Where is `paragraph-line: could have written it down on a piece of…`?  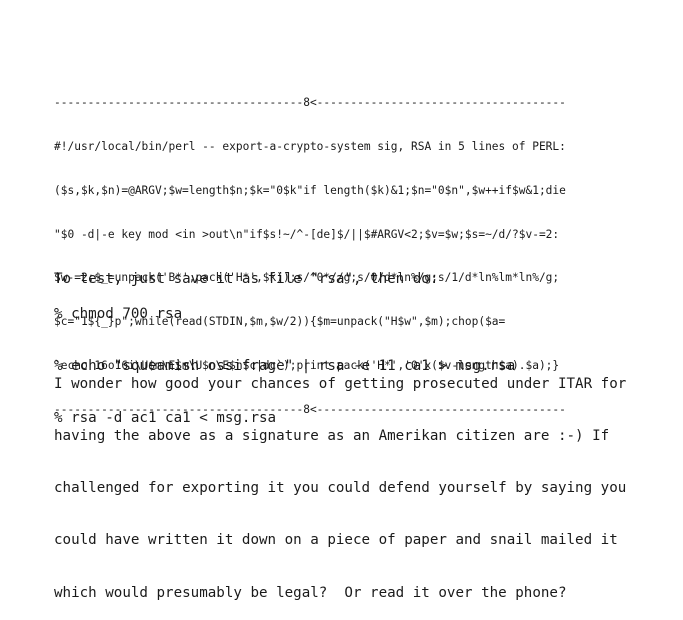 paragraph-line: could have written it down on a piece of… is located at coordinates (336, 540).